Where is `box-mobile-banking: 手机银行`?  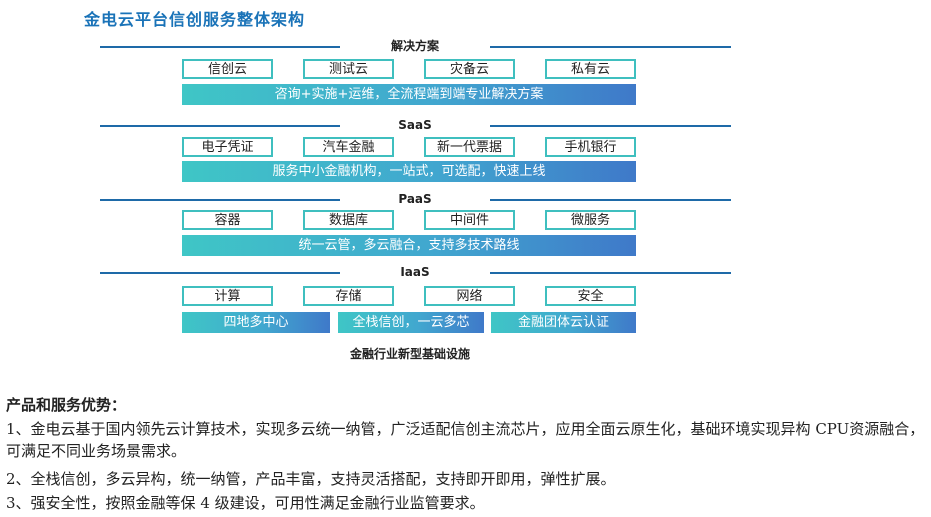 box-mobile-banking: 手机银行 is located at coordinates (590, 147).